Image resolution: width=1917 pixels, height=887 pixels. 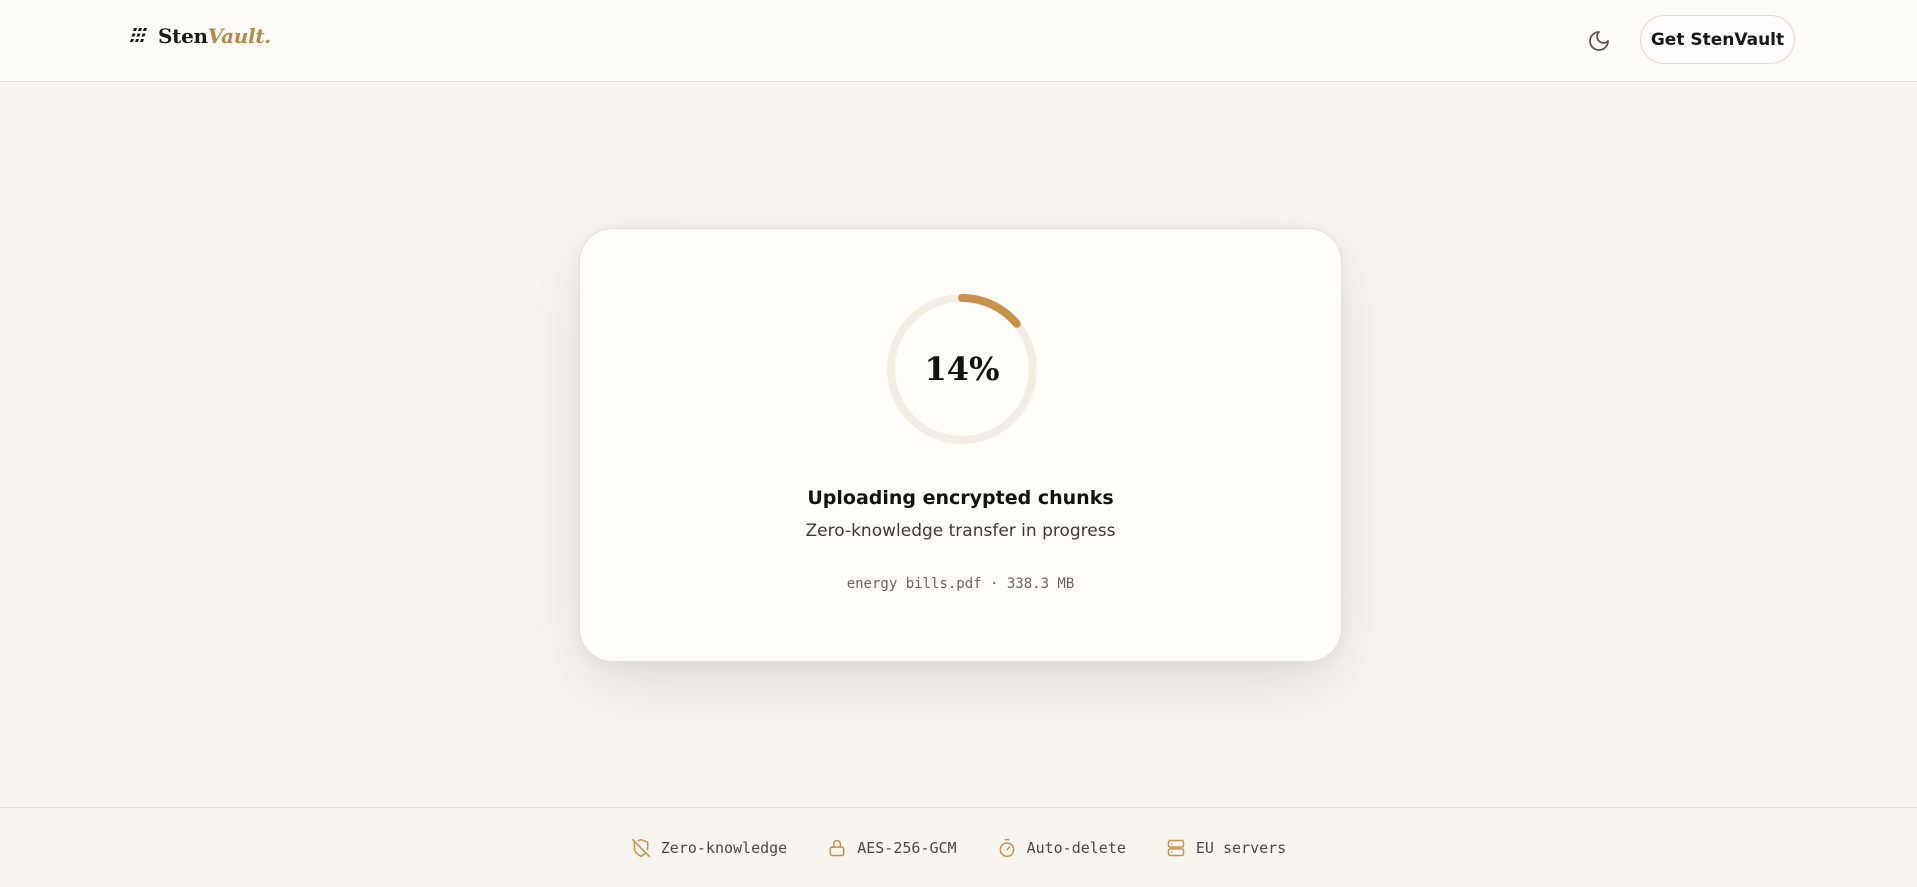 What do you see at coordinates (1006, 848) in the screenshot?
I see `timer-icon` at bounding box center [1006, 848].